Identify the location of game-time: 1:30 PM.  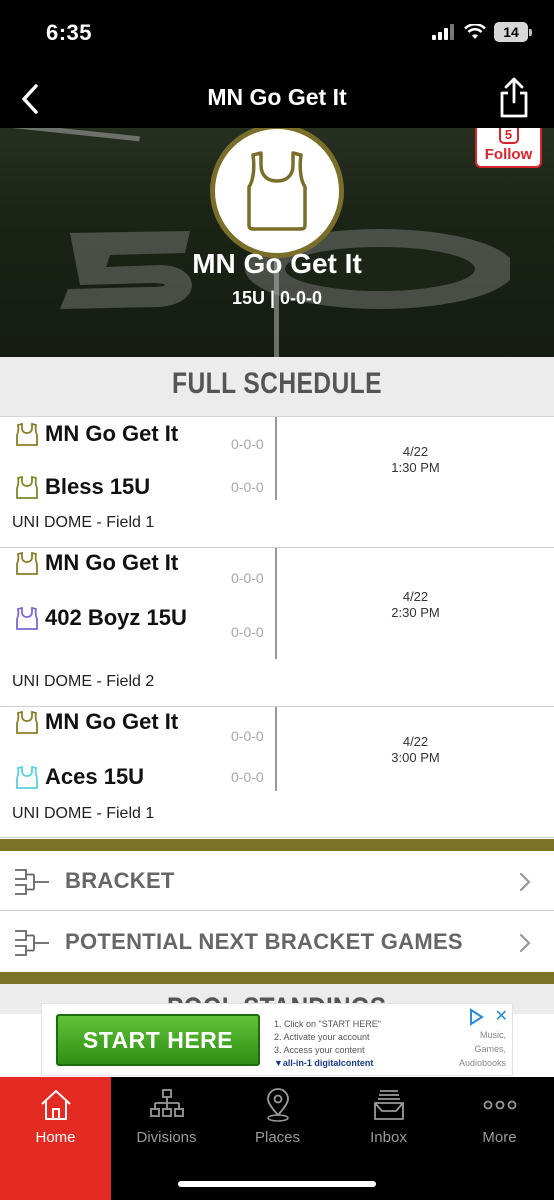
(415, 467).